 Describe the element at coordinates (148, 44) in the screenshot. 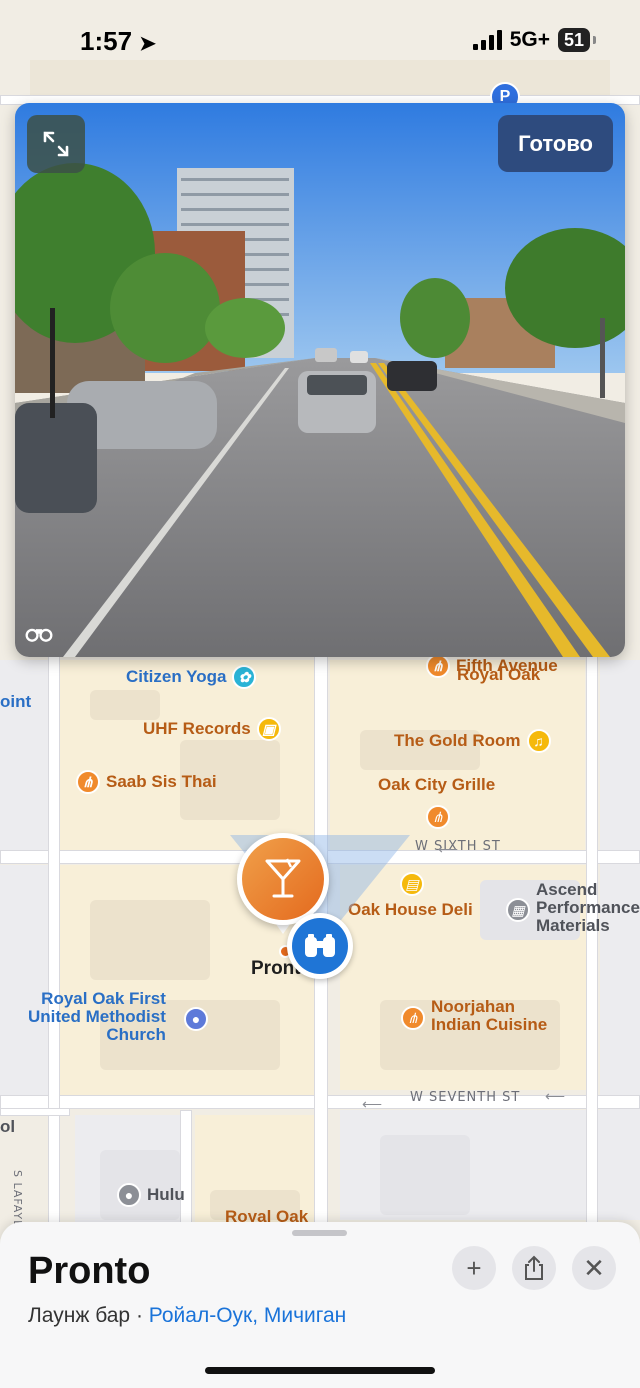

I see `location-arrow-icon: ➤` at that location.